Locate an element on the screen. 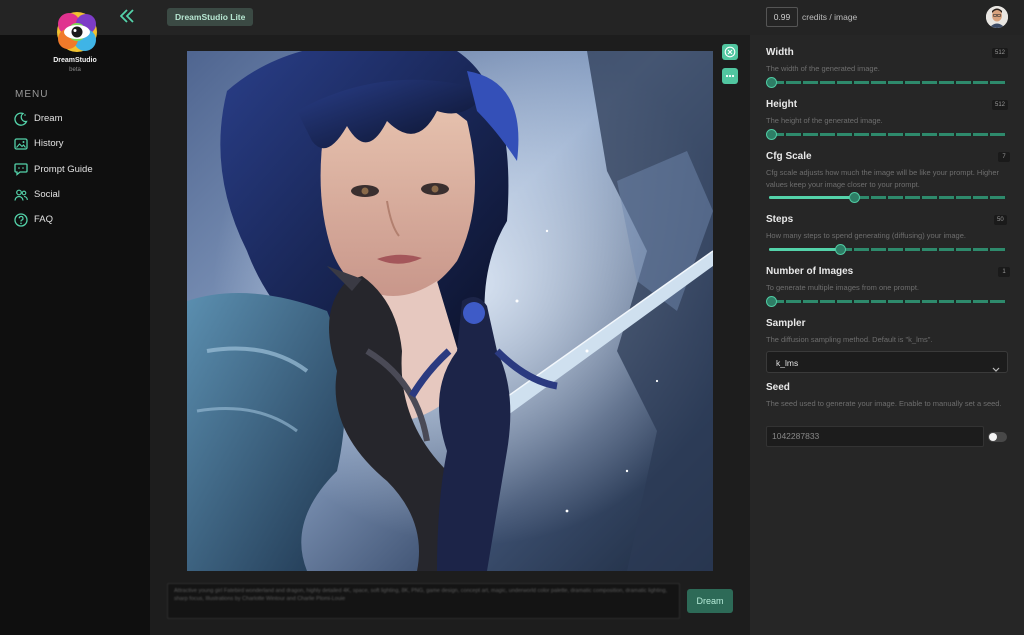  remove-image-button is located at coordinates (730, 52).